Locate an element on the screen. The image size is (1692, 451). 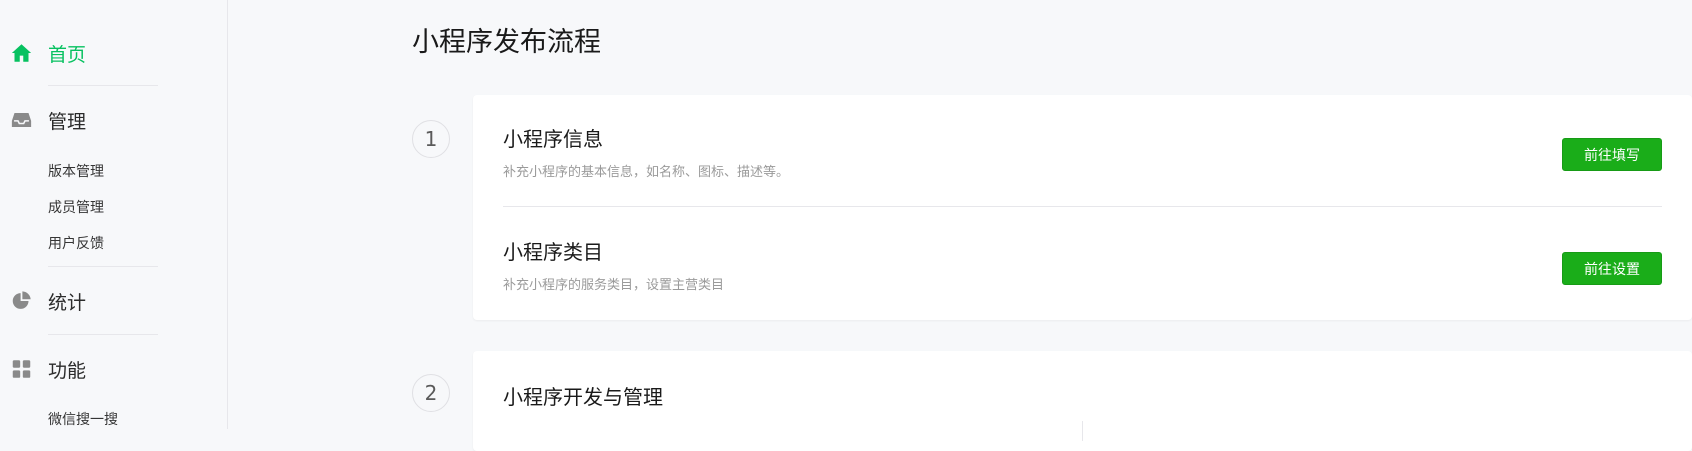
inbox-icon is located at coordinates (21, 120).